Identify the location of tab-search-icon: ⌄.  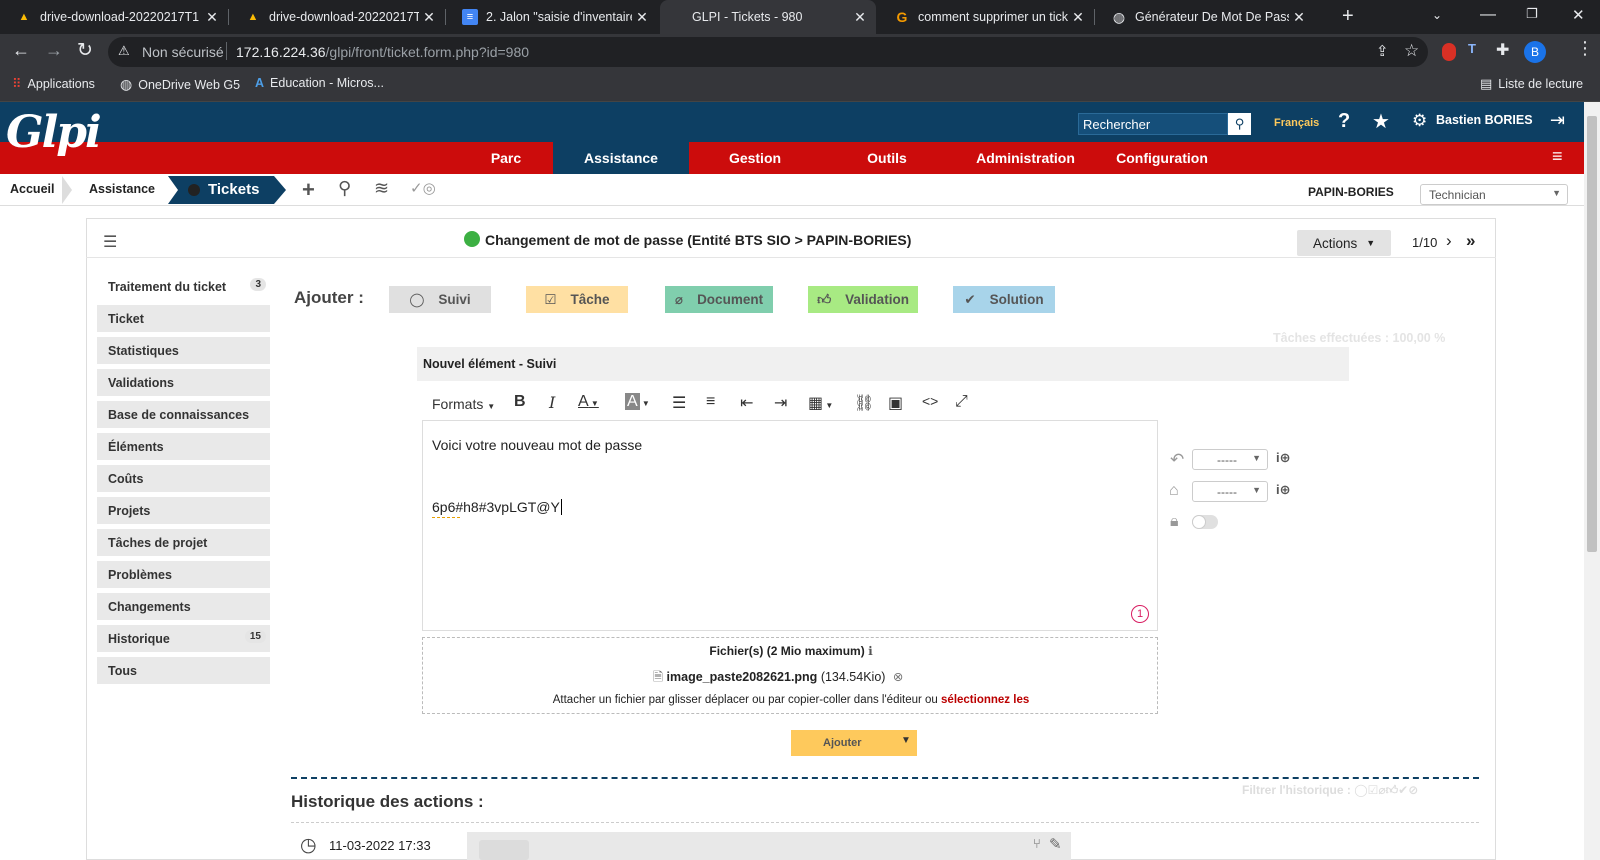
(1437, 15).